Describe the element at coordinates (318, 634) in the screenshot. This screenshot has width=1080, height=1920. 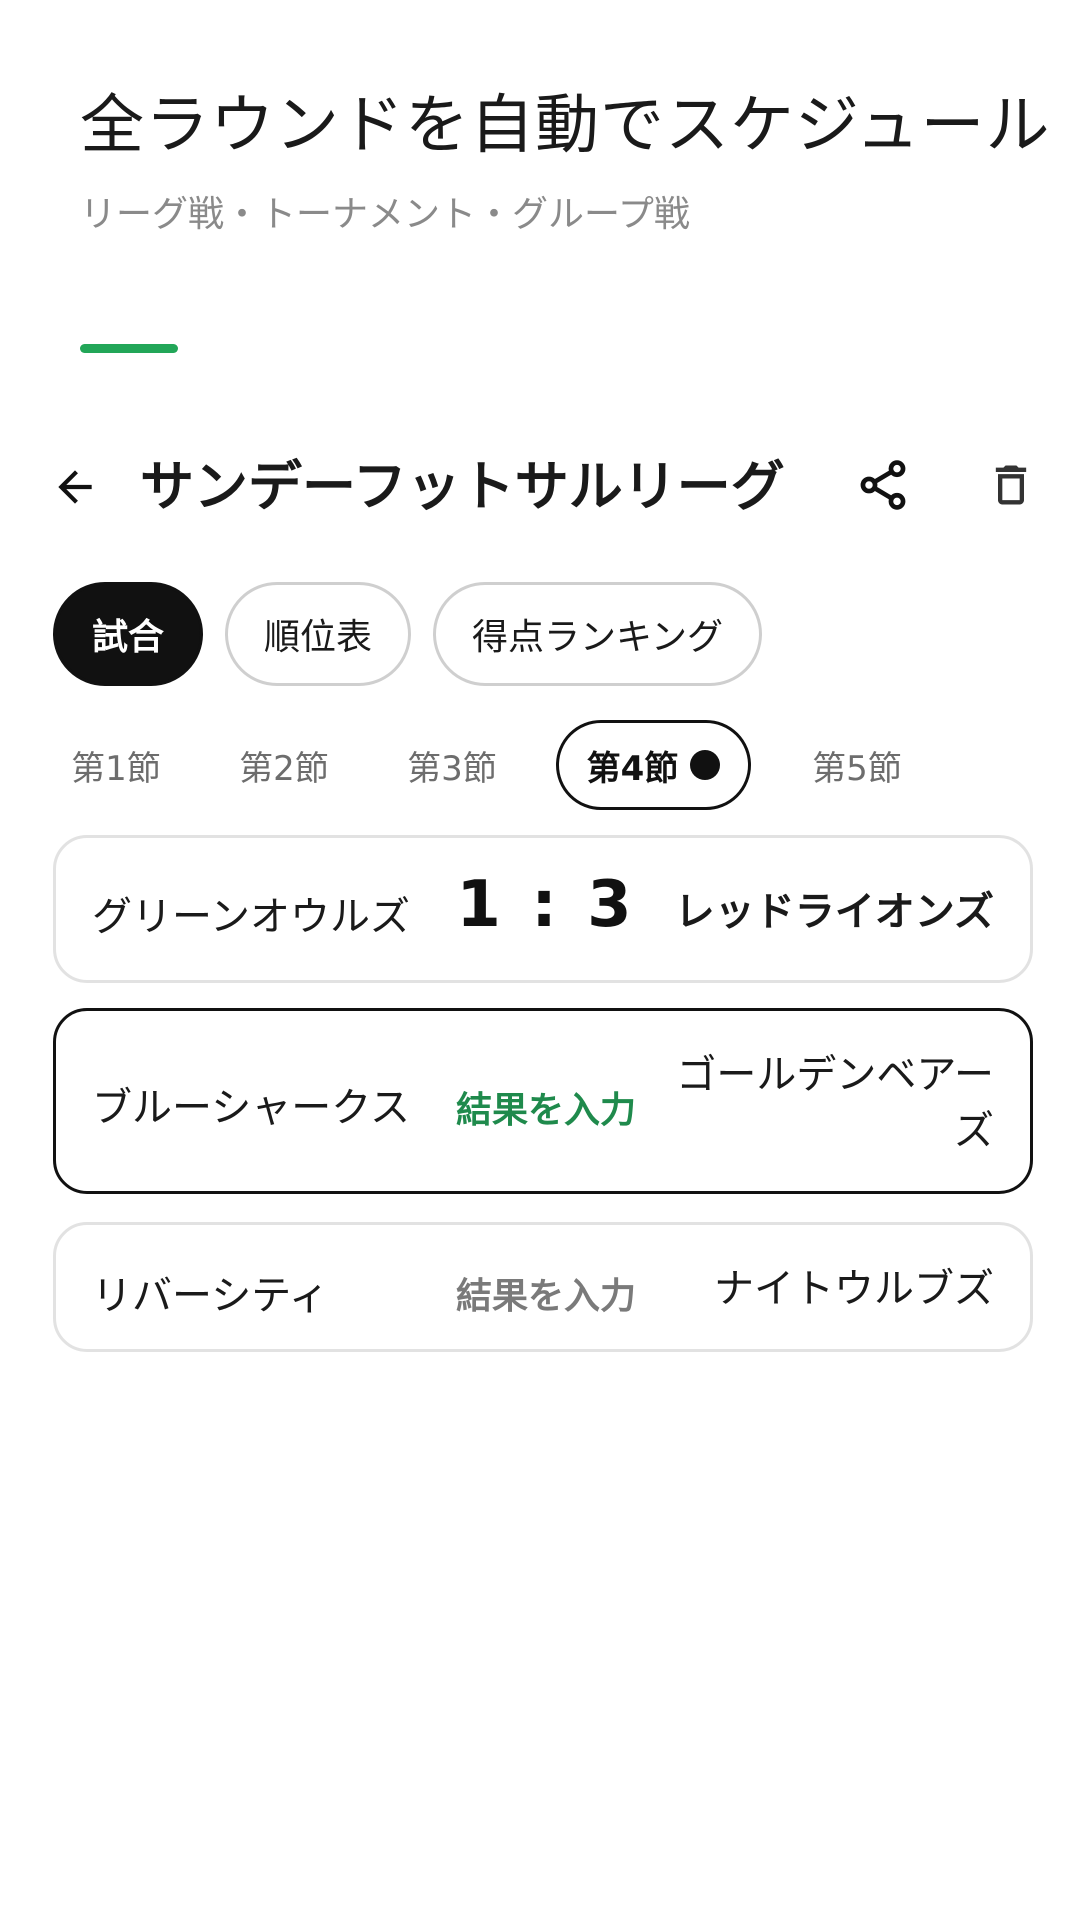
I see `tab-standings: 順位表` at that location.